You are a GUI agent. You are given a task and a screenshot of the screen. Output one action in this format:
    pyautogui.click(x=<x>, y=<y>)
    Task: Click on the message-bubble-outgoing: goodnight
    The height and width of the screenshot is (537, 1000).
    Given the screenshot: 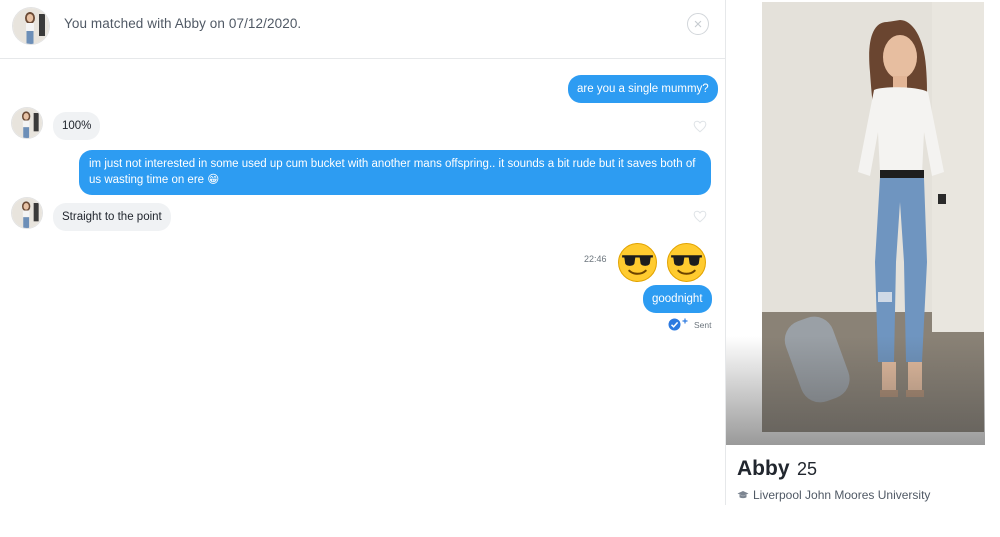 What is the action you would take?
    pyautogui.click(x=677, y=299)
    